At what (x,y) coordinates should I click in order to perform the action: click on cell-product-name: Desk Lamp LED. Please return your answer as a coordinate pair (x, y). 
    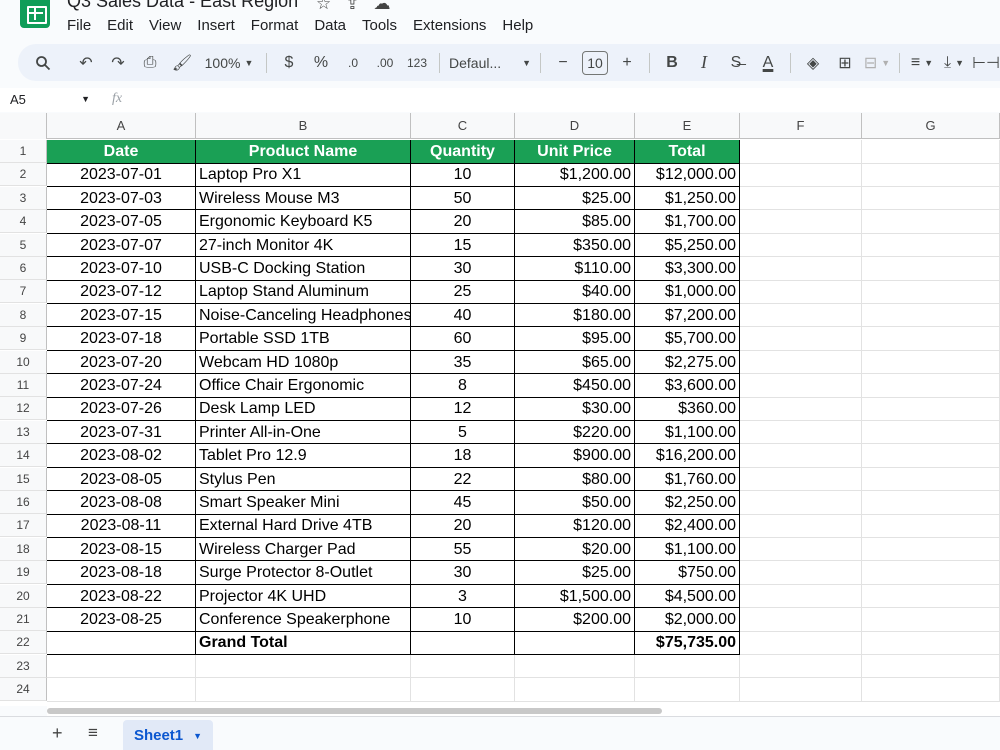
    Looking at the image, I should click on (303, 409).